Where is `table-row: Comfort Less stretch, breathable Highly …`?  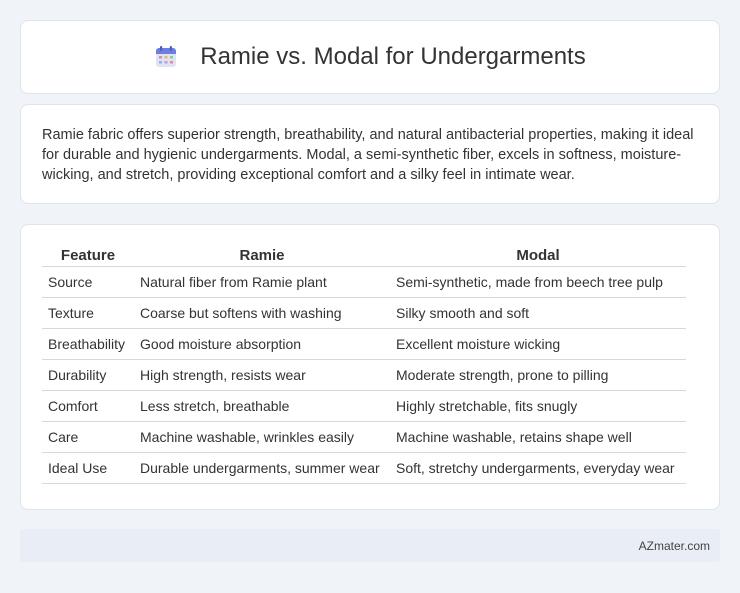 table-row: Comfort Less stretch, breathable Highly … is located at coordinates (364, 406).